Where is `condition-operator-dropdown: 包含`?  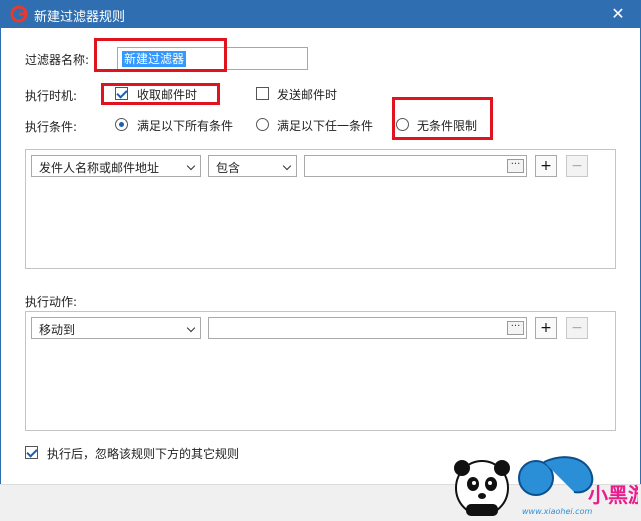 condition-operator-dropdown: 包含 is located at coordinates (252, 166).